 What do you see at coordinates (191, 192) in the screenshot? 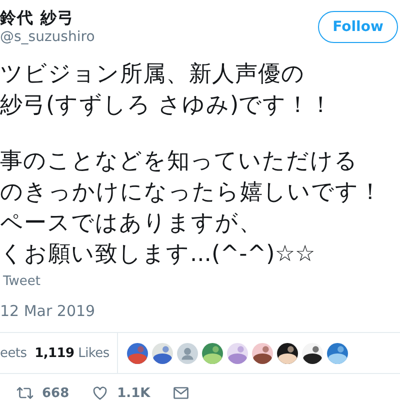
I see `tweet-text-line: のきっかけになったら嬉しいです！` at bounding box center [191, 192].